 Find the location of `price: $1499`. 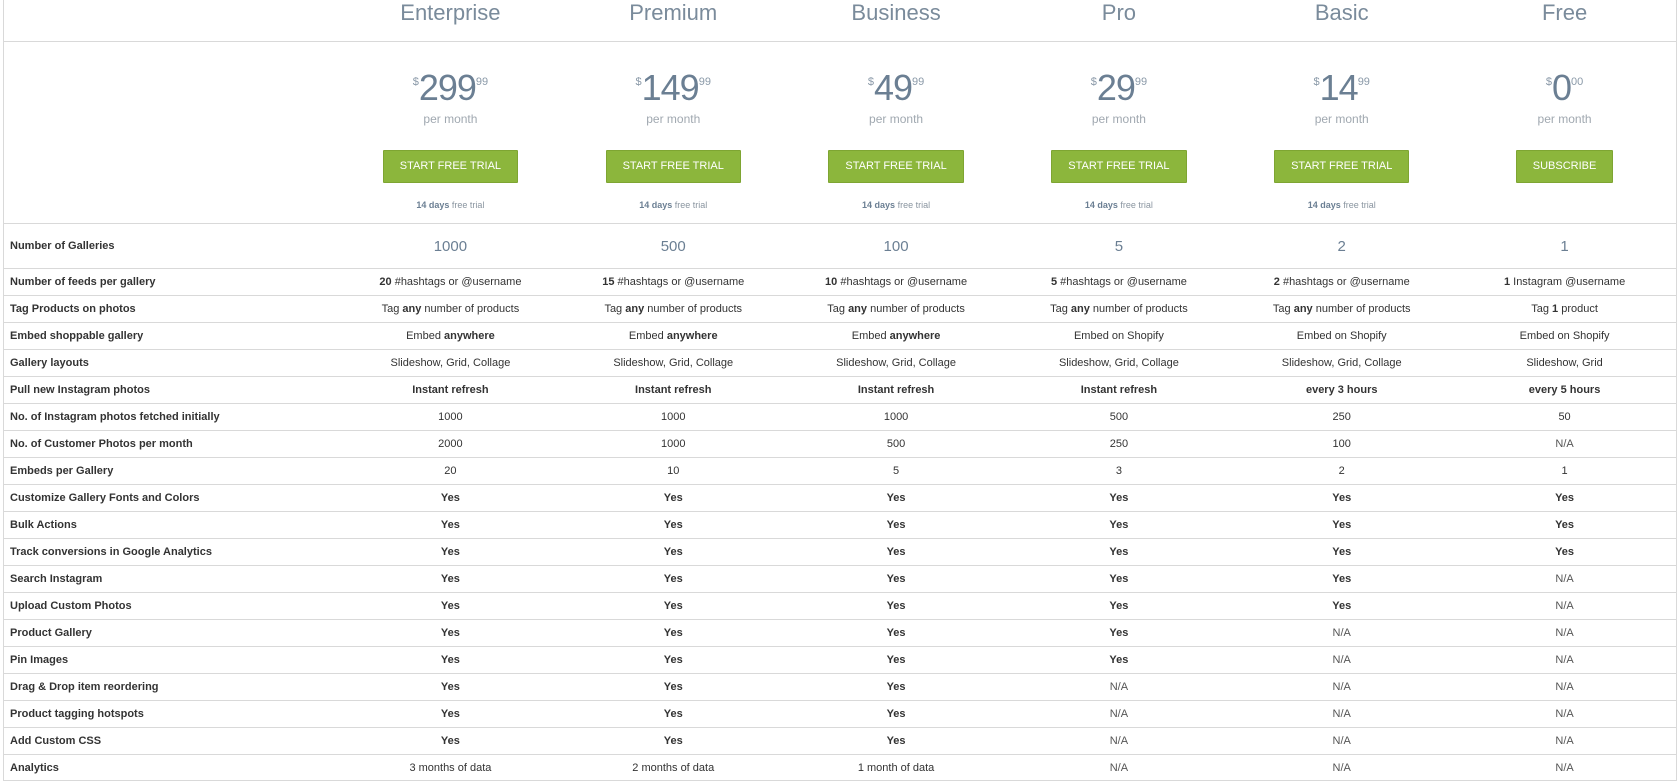

price: $1499 is located at coordinates (1341, 88).